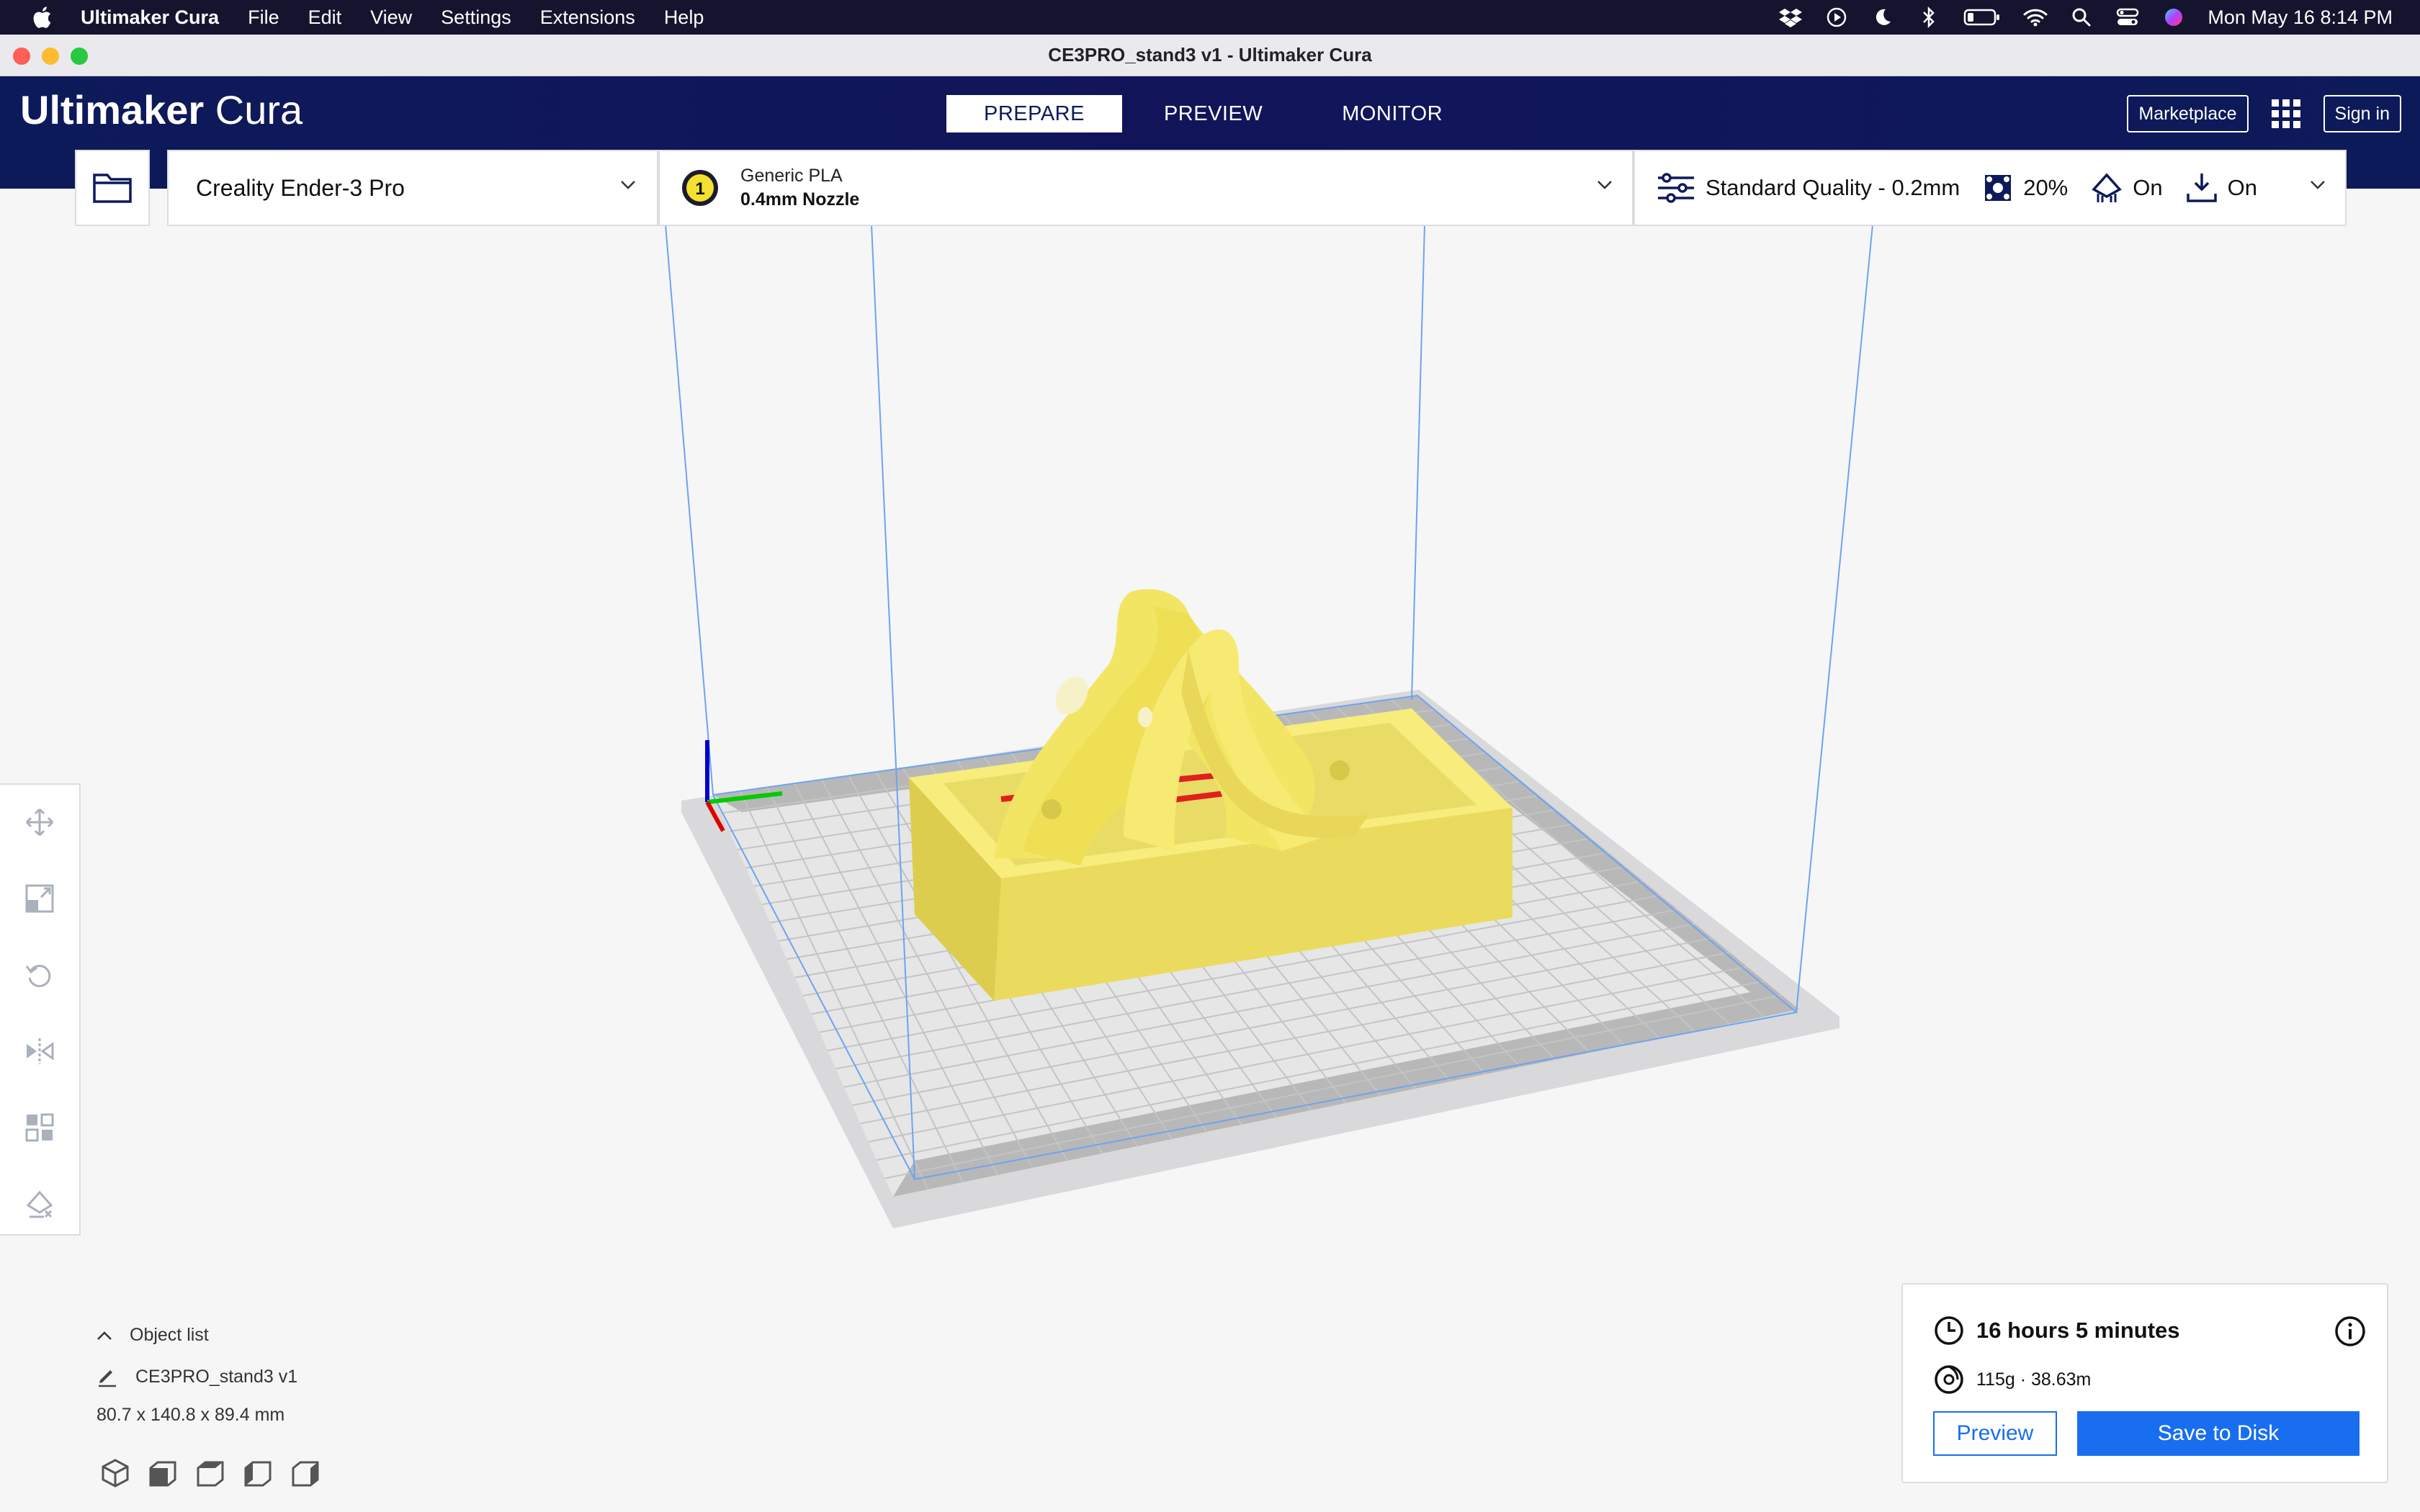 Image resolution: width=2420 pixels, height=1512 pixels. What do you see at coordinates (412, 188) in the screenshot?
I see `printer-selector: Creality Ender-3 Pro` at bounding box center [412, 188].